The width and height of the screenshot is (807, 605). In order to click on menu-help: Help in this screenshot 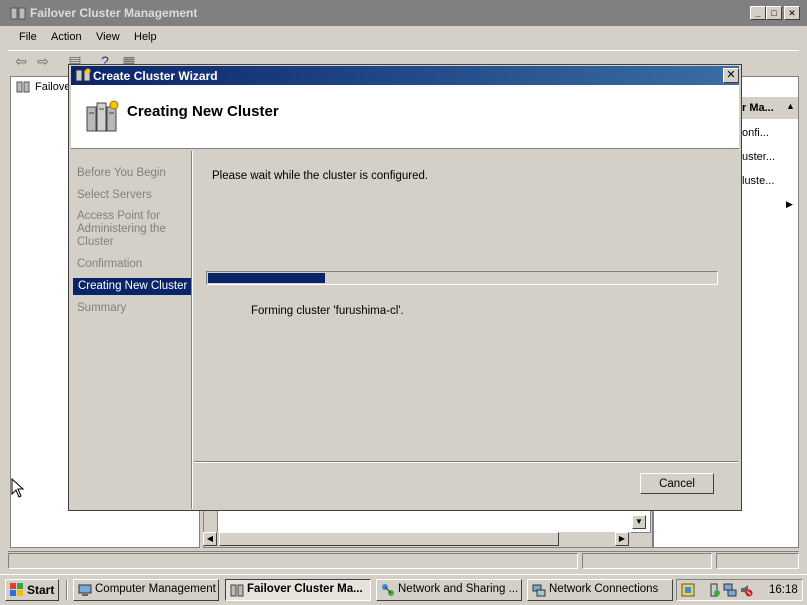, I will do `click(145, 37)`.